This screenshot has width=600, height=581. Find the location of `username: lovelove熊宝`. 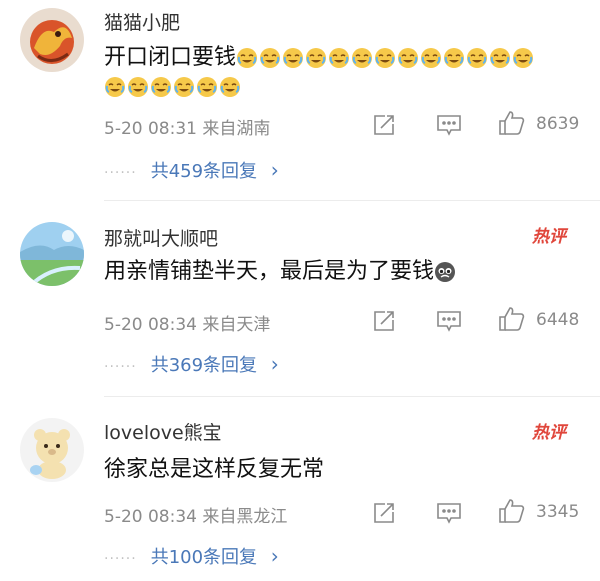

username: lovelove熊宝 is located at coordinates (163, 431).